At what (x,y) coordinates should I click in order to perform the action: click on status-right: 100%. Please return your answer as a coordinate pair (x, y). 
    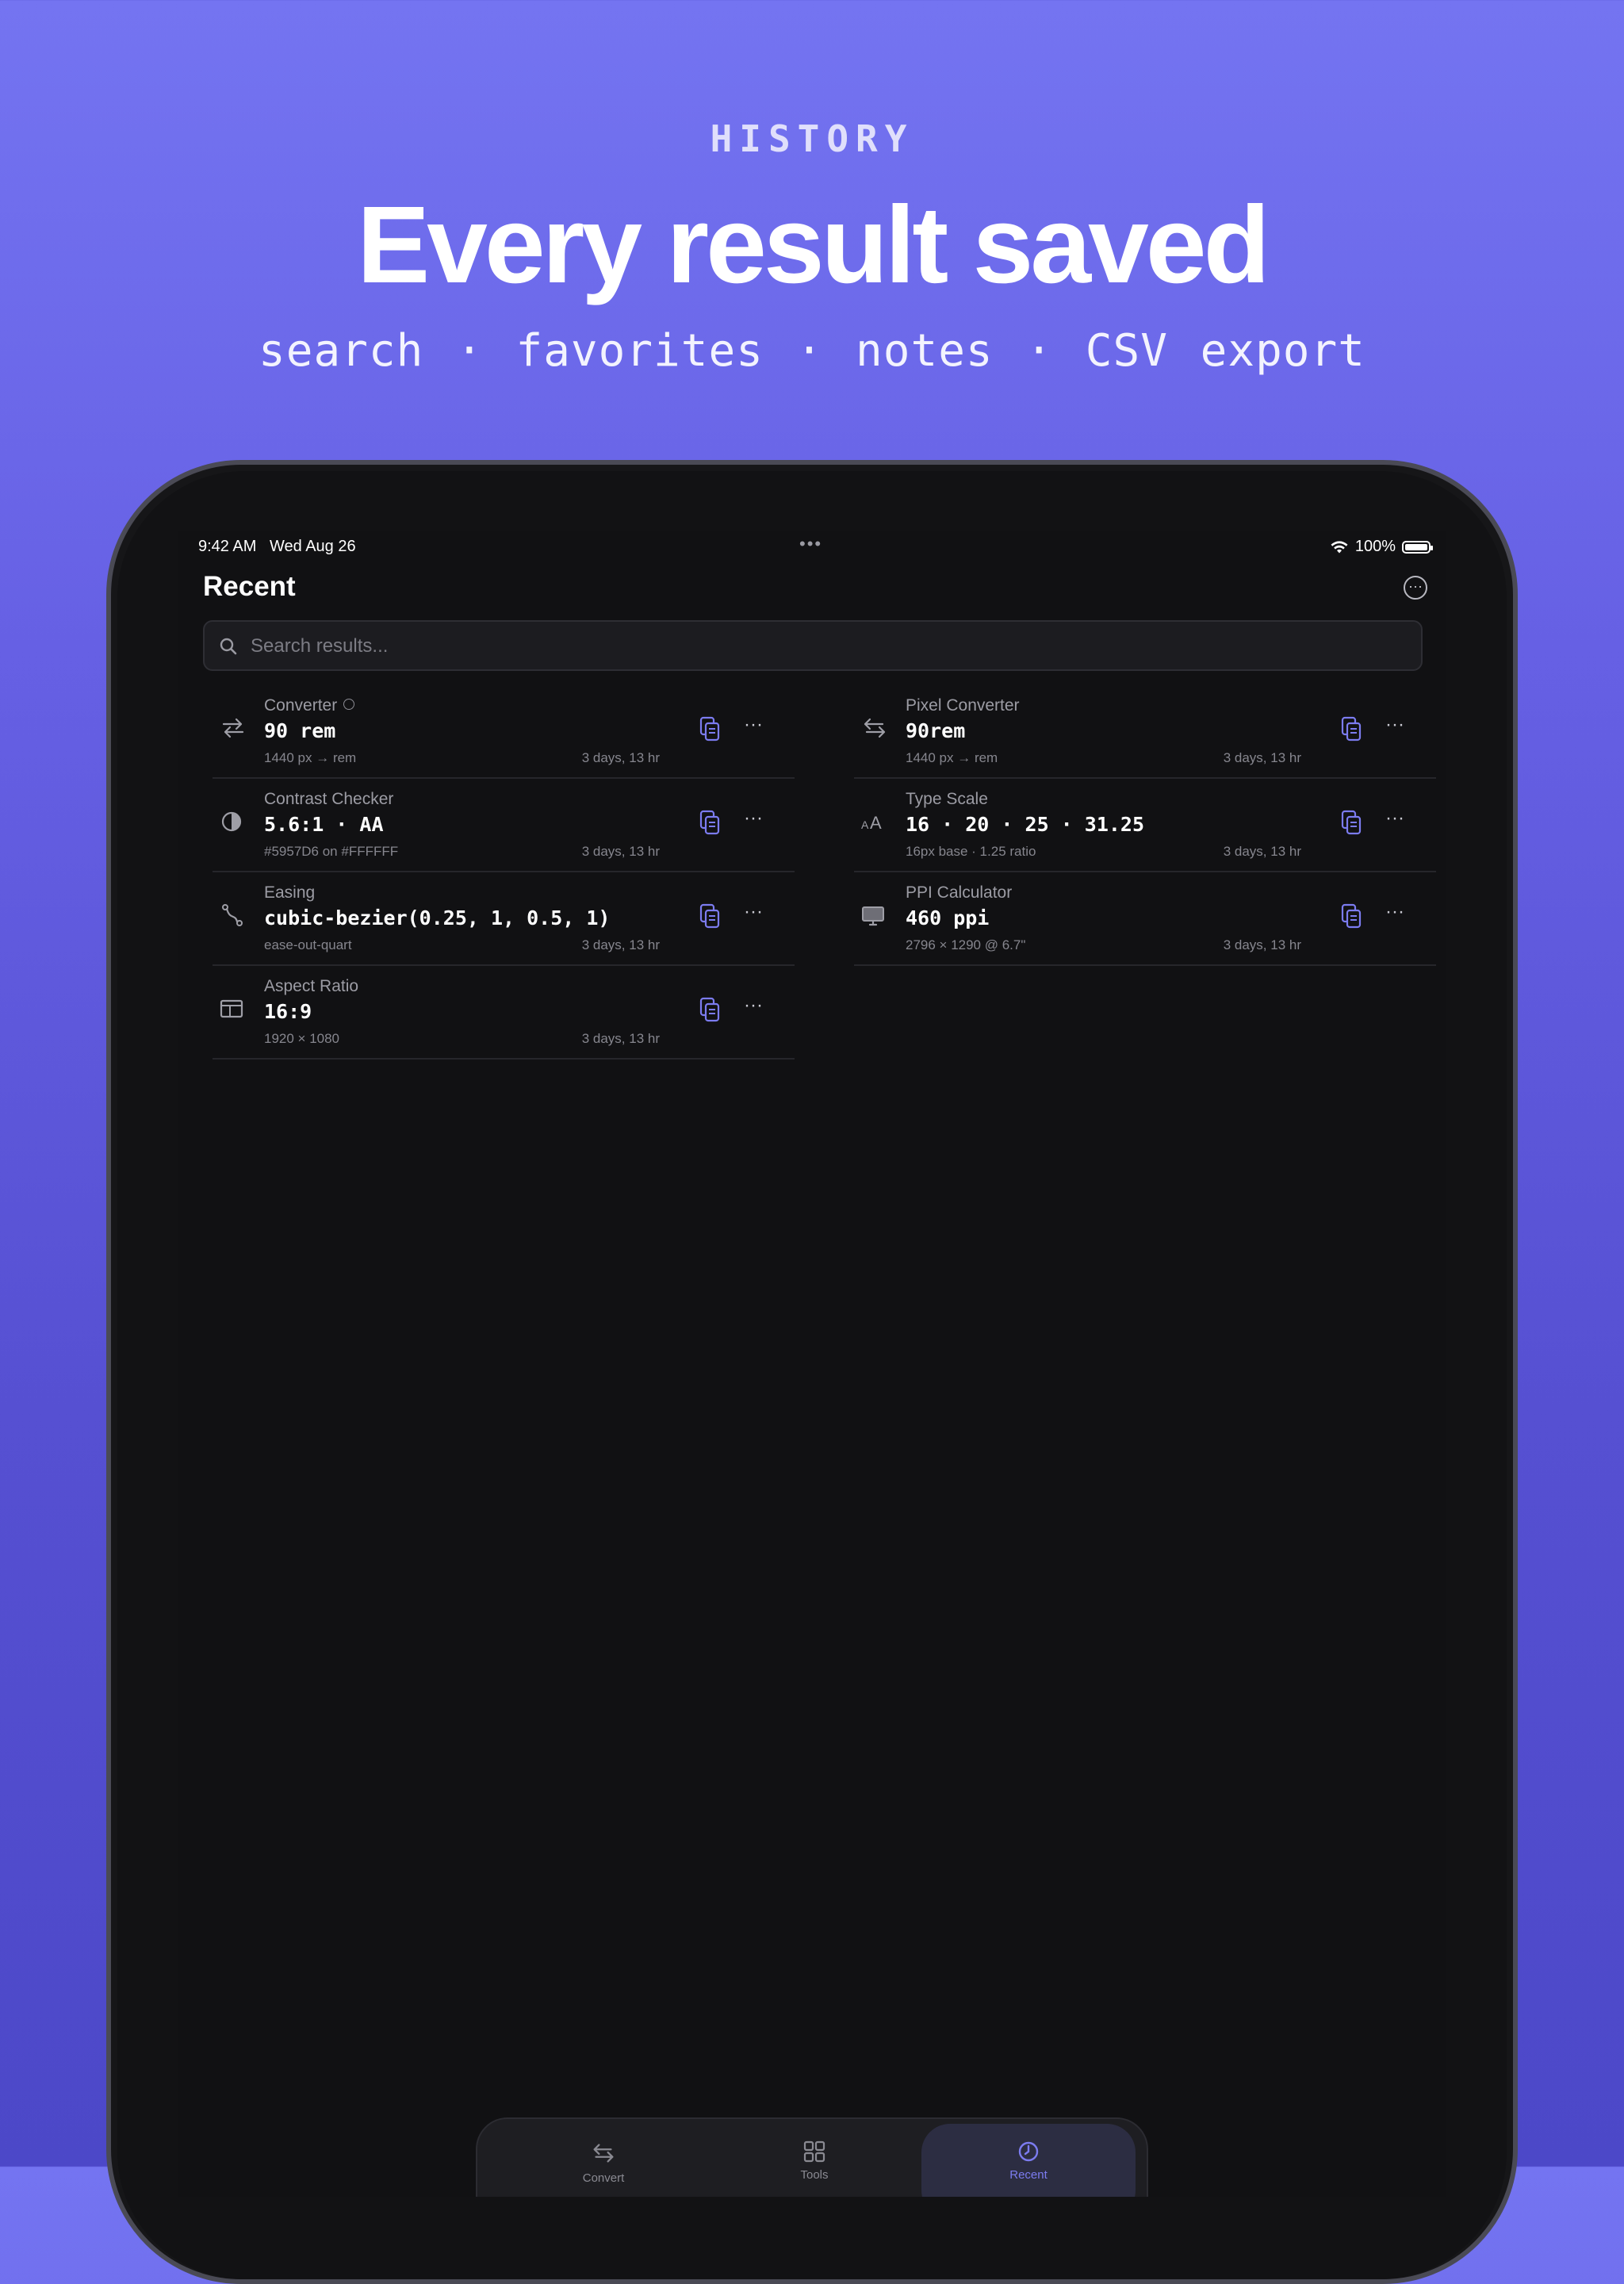
    Looking at the image, I should click on (1381, 547).